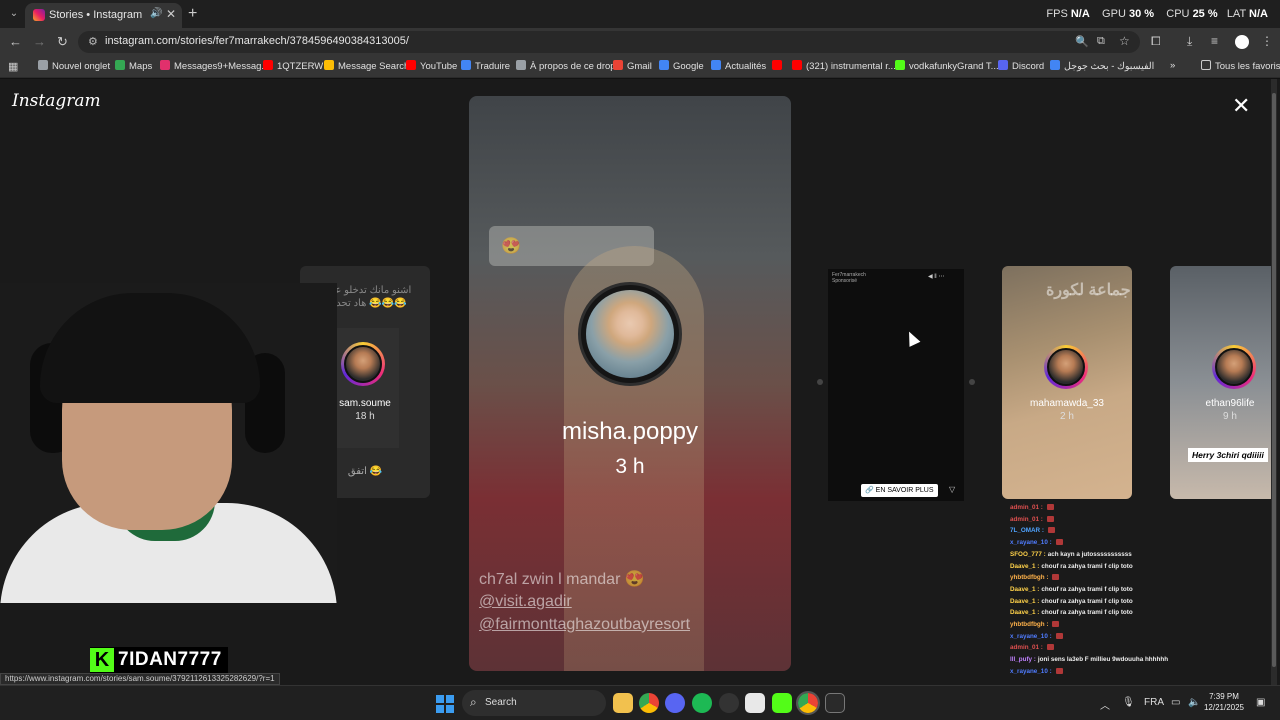  I want to click on discord-icon, so click(675, 703).